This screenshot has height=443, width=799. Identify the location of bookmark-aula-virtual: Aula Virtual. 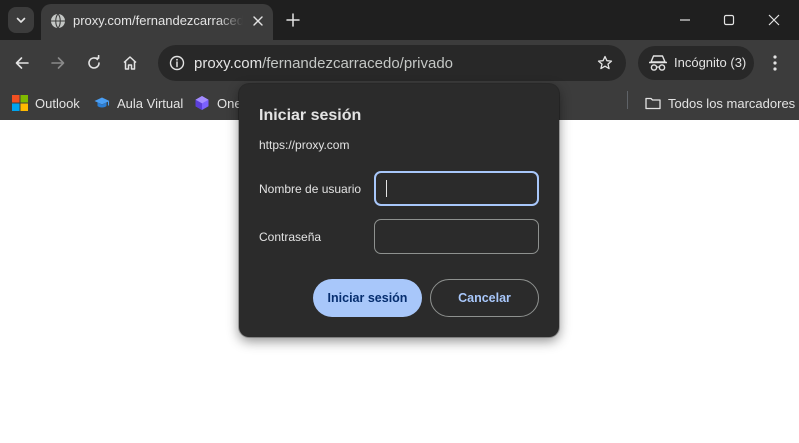
(138, 103).